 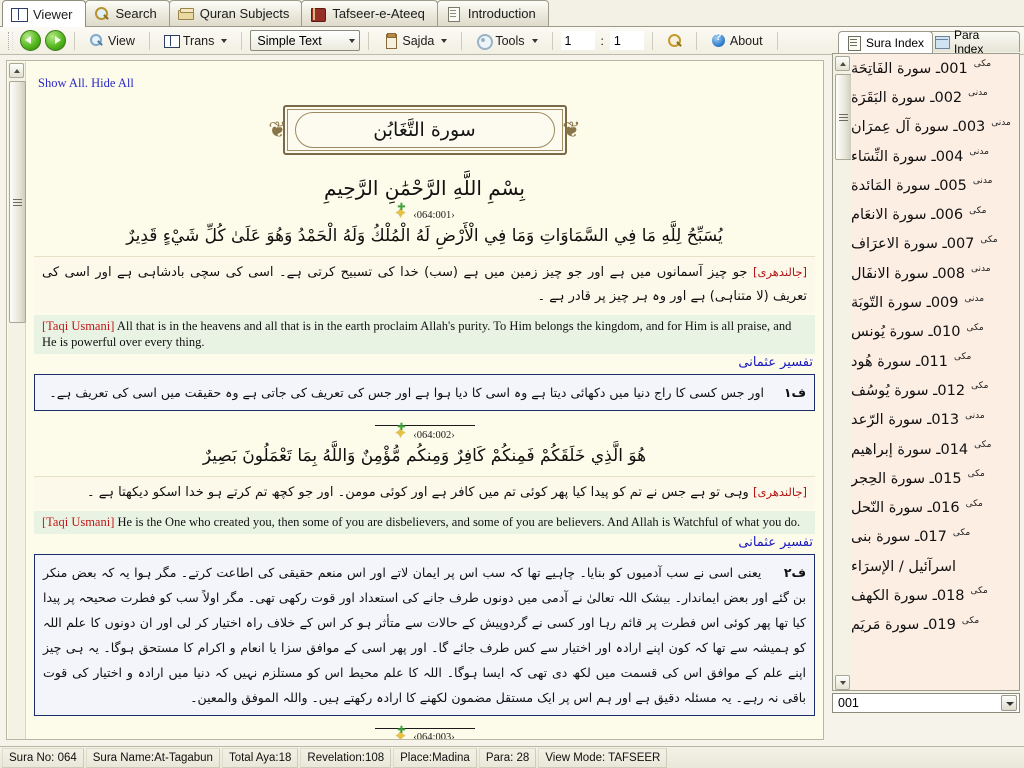 What do you see at coordinates (935, 361) in the screenshot?
I see `list-item: مکی 011ـ سورة هُود` at bounding box center [935, 361].